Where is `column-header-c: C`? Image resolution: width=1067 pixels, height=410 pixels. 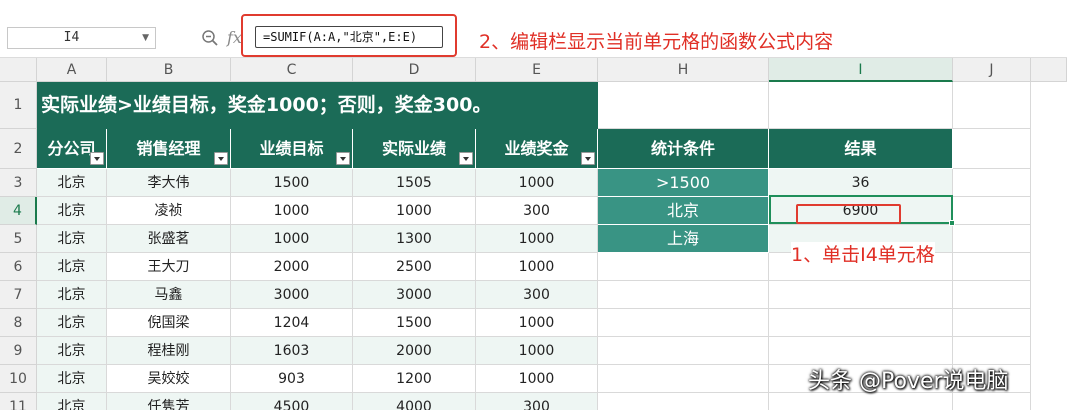
column-header-c: C is located at coordinates (292, 70).